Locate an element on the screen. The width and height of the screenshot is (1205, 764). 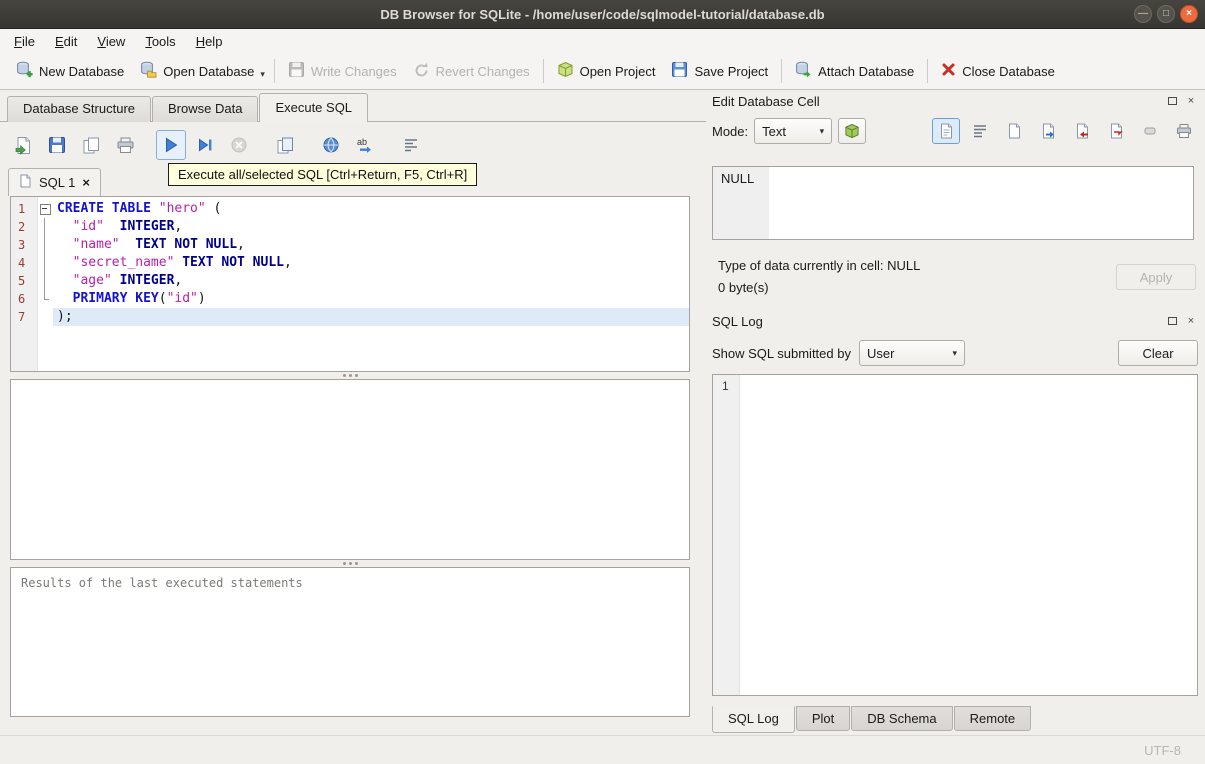
execute-line-button is located at coordinates (205, 145).